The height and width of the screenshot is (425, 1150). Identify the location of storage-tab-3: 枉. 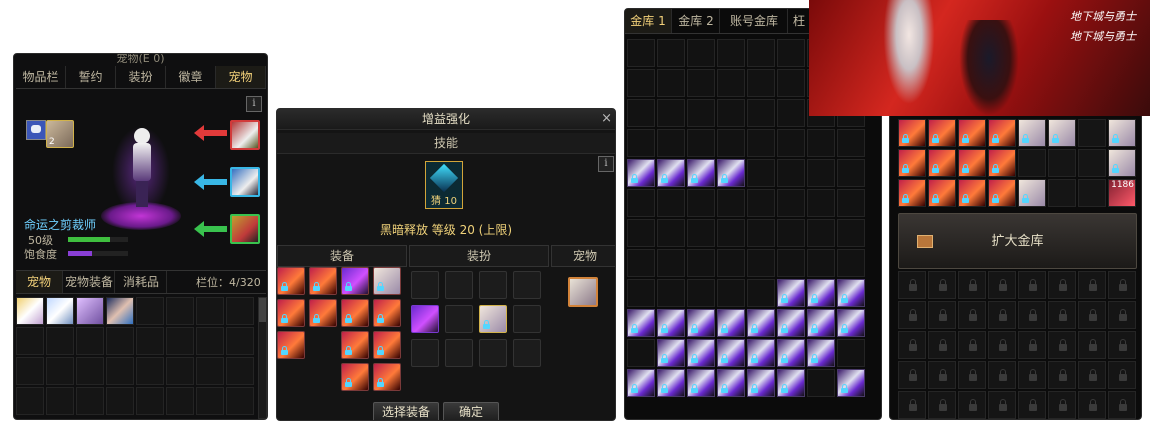
(799, 21).